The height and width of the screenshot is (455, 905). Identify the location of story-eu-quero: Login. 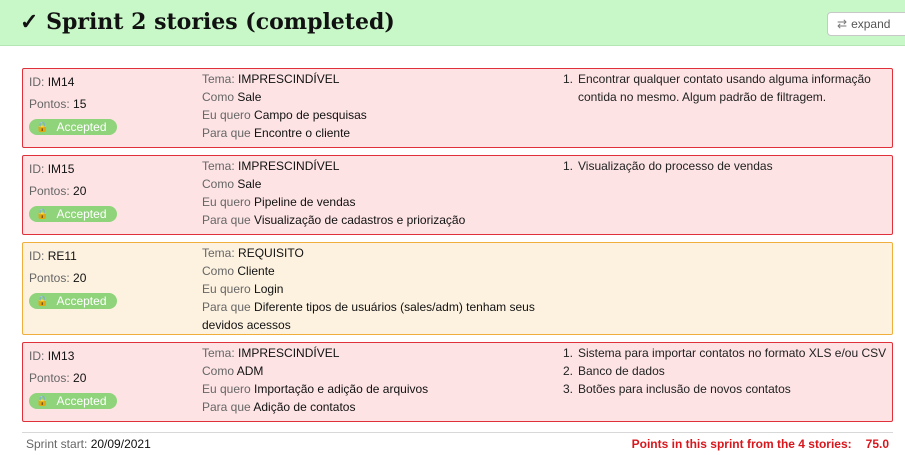
(269, 289).